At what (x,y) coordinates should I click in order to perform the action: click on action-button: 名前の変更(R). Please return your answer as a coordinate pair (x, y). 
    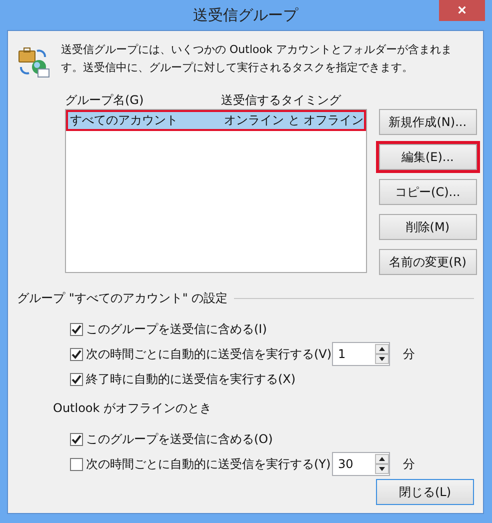
    Looking at the image, I should click on (427, 262).